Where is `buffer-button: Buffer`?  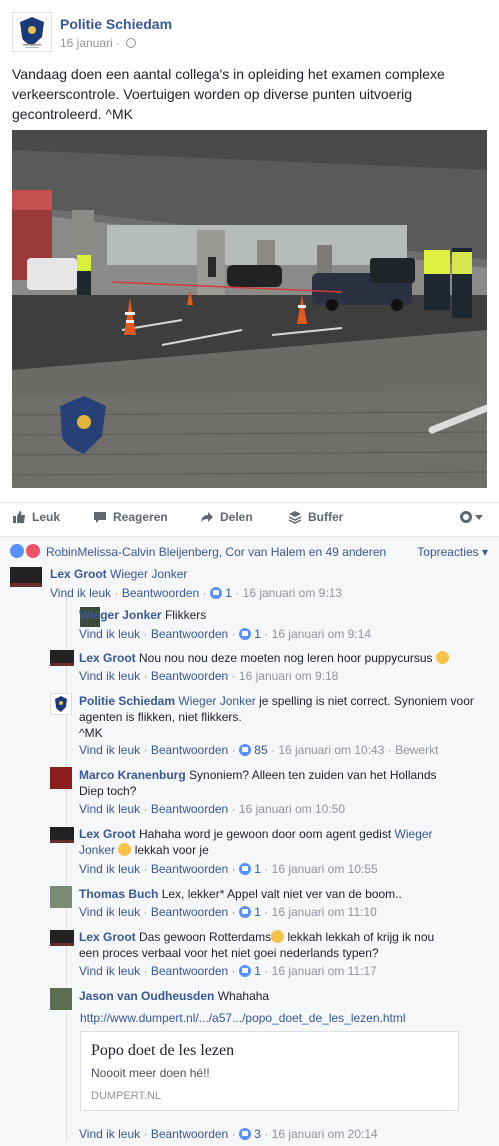
buffer-button: Buffer is located at coordinates (315, 517).